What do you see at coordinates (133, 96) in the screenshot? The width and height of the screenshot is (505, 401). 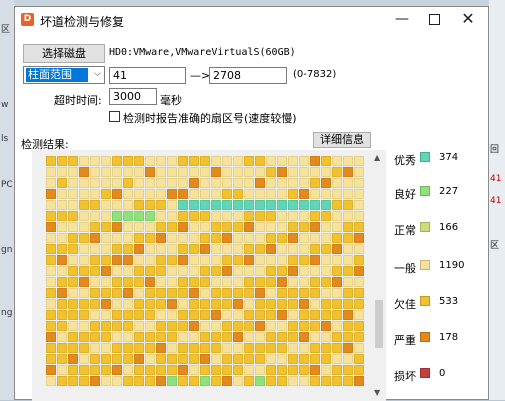 I see `timeout-input: 3000` at bounding box center [133, 96].